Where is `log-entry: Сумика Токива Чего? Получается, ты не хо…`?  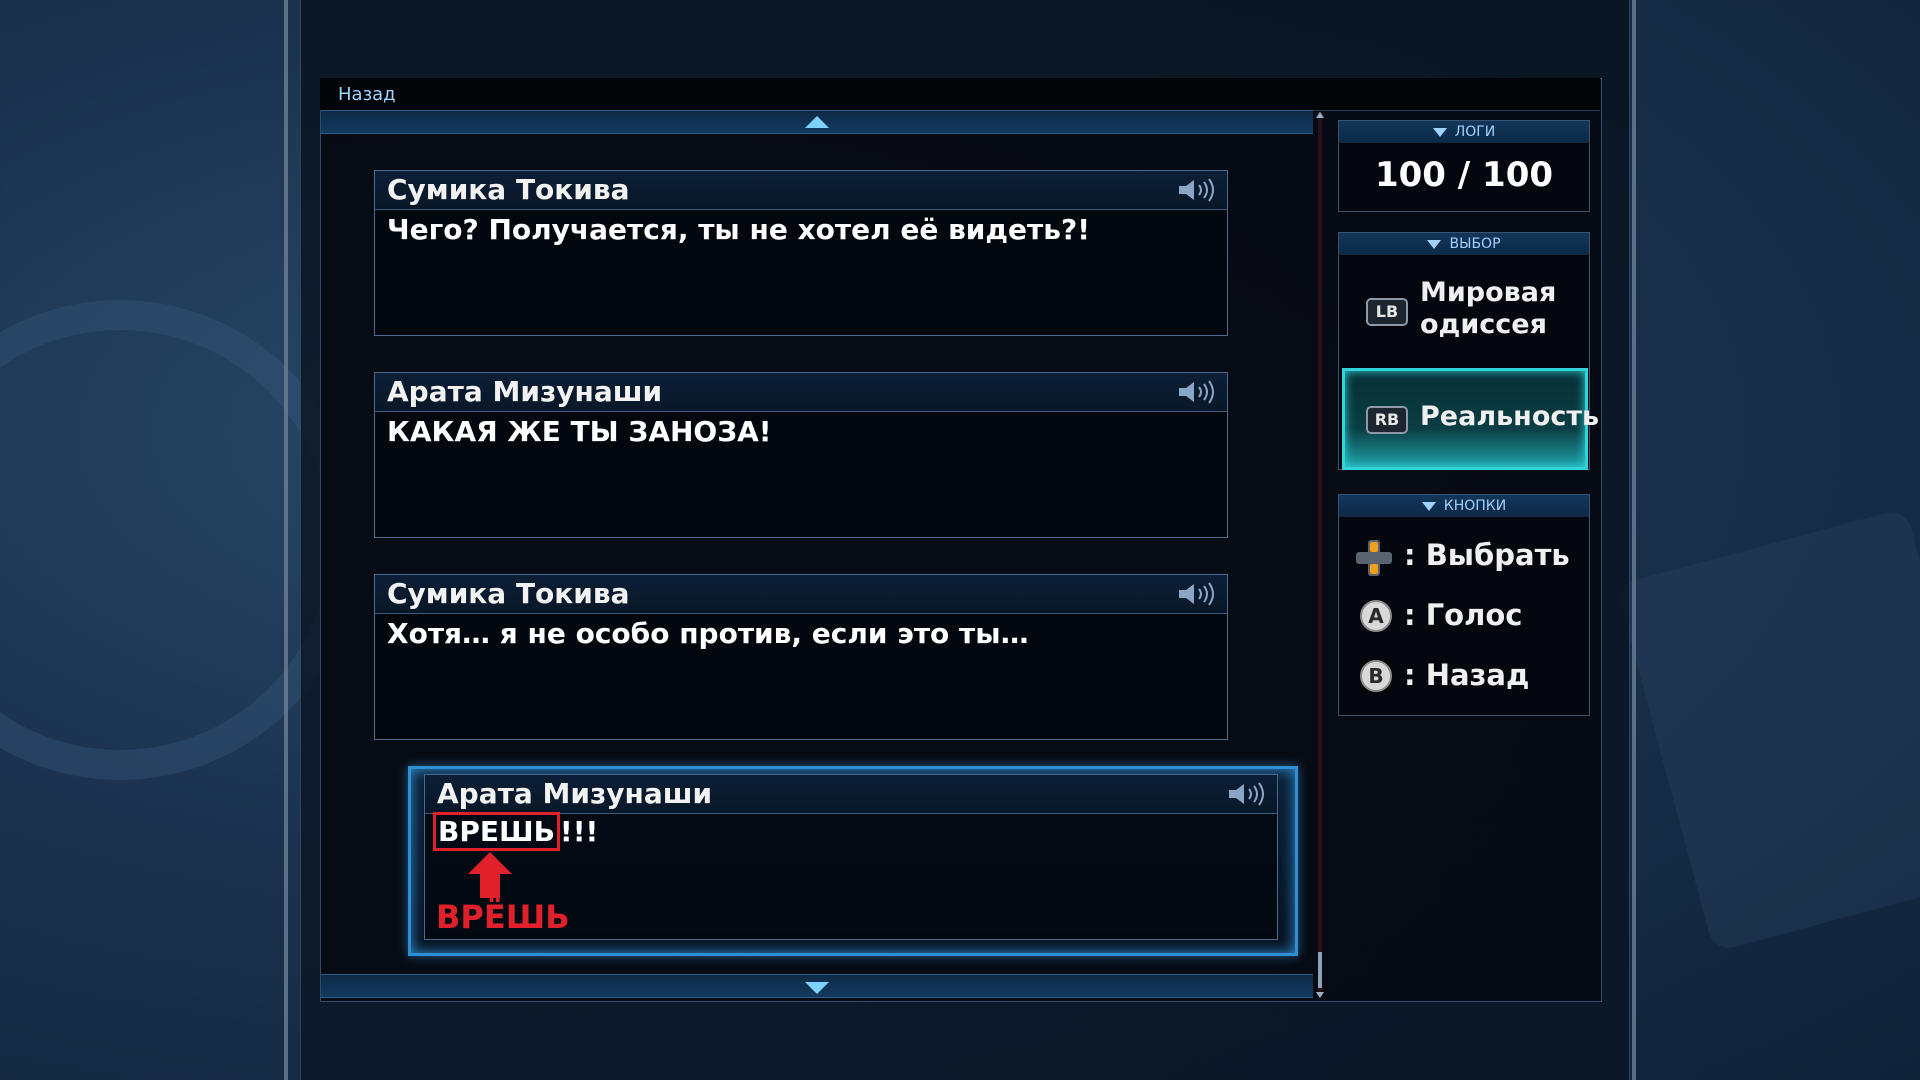 log-entry: Сумика Токива Чего? Получается, ты не хо… is located at coordinates (801, 253).